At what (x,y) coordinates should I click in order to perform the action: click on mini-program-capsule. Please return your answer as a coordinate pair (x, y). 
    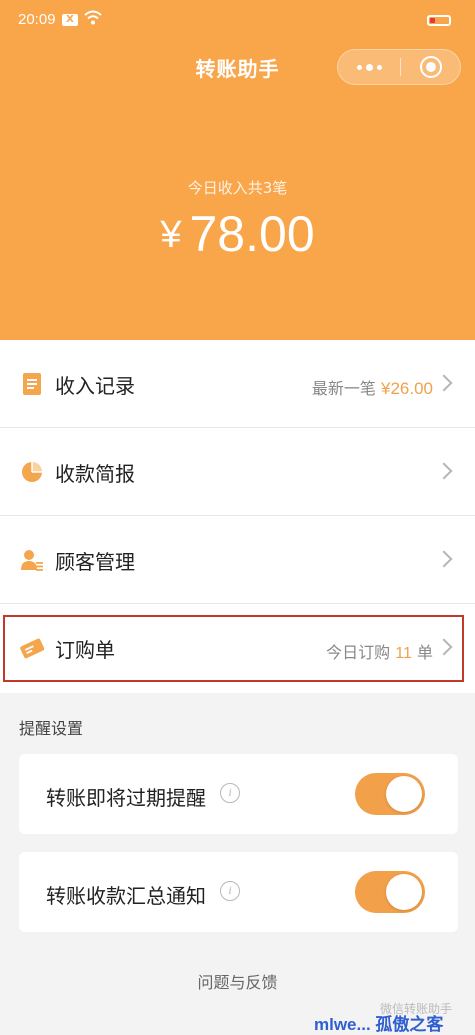
    Looking at the image, I should click on (399, 67).